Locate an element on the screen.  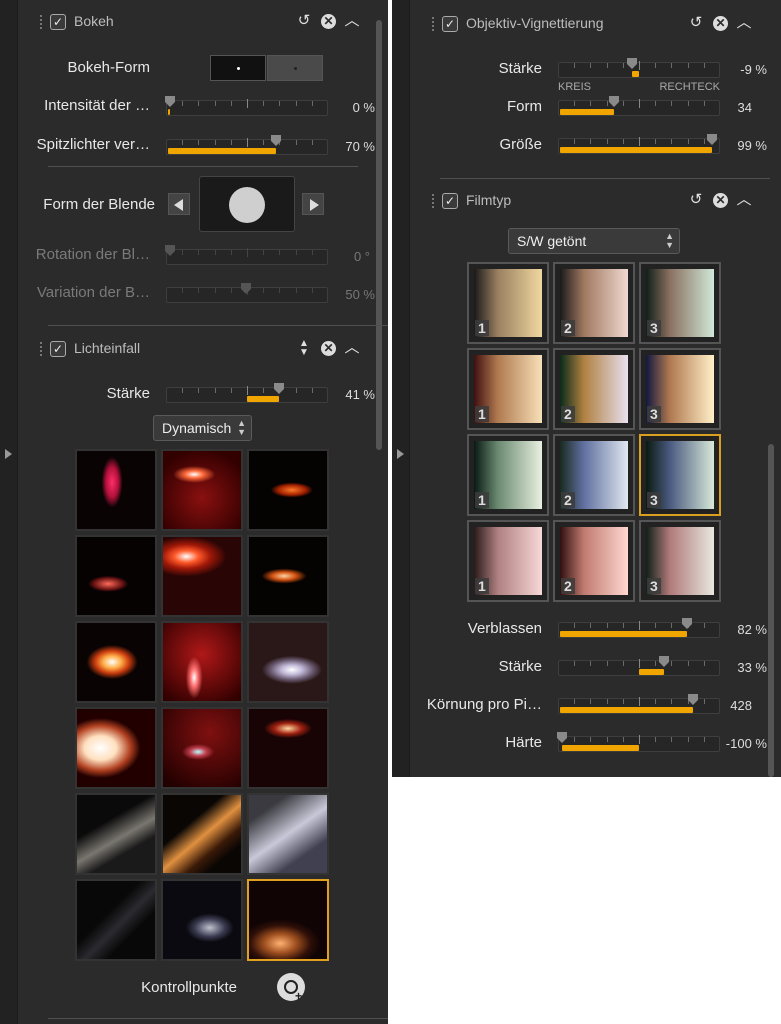
highlights-slider is located at coordinates (247, 145).